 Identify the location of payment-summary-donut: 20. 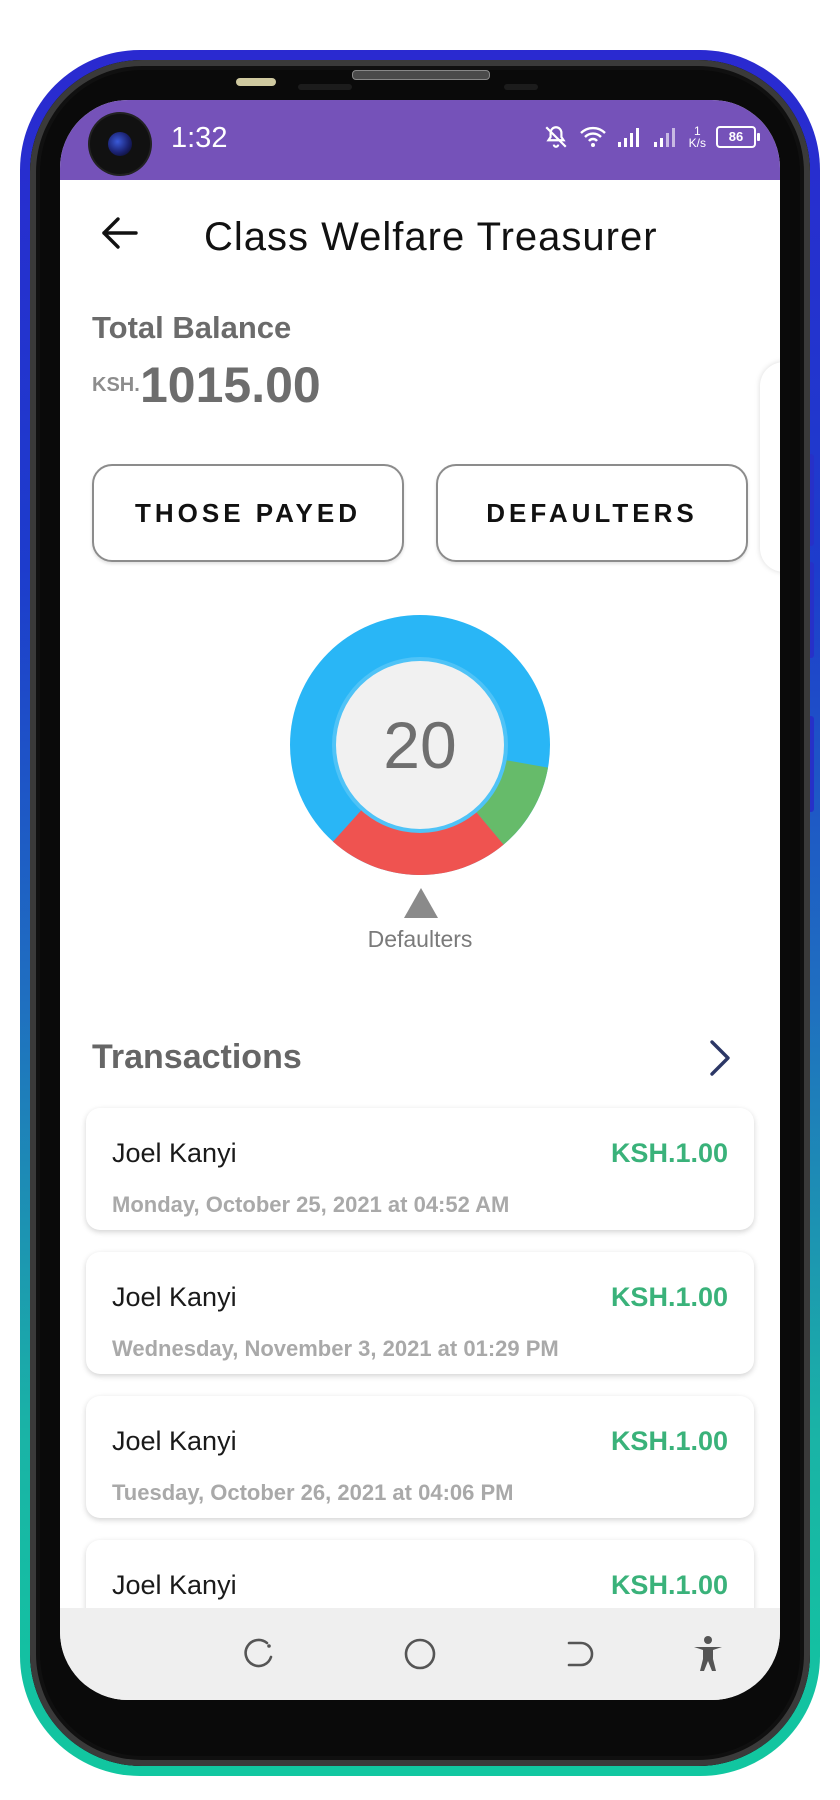
(420, 745).